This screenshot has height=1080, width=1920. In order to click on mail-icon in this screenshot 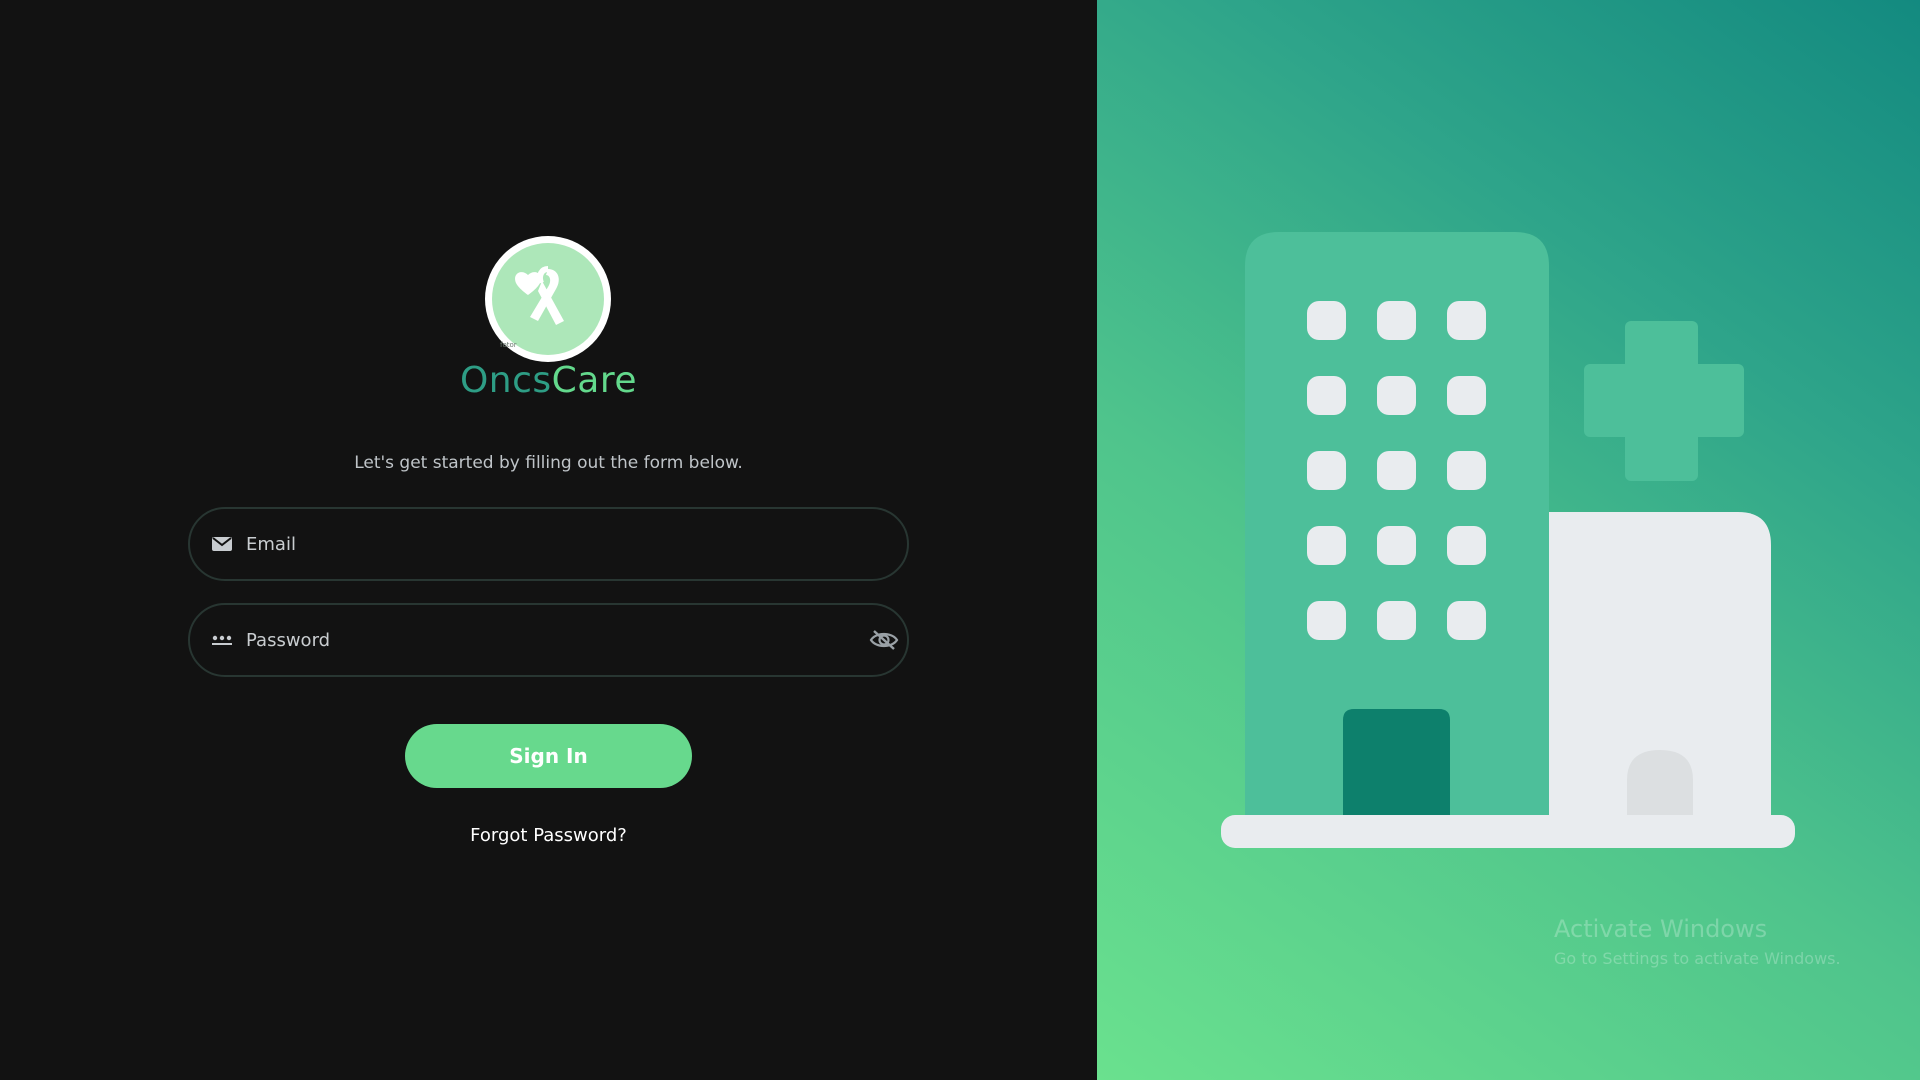, I will do `click(222, 544)`.